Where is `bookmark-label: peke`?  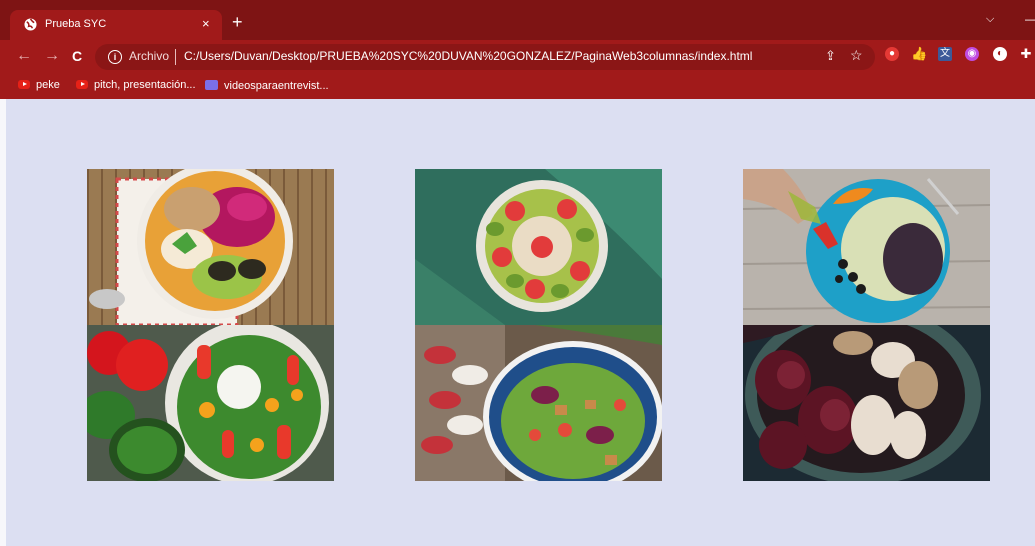
bookmark-label: peke is located at coordinates (48, 85).